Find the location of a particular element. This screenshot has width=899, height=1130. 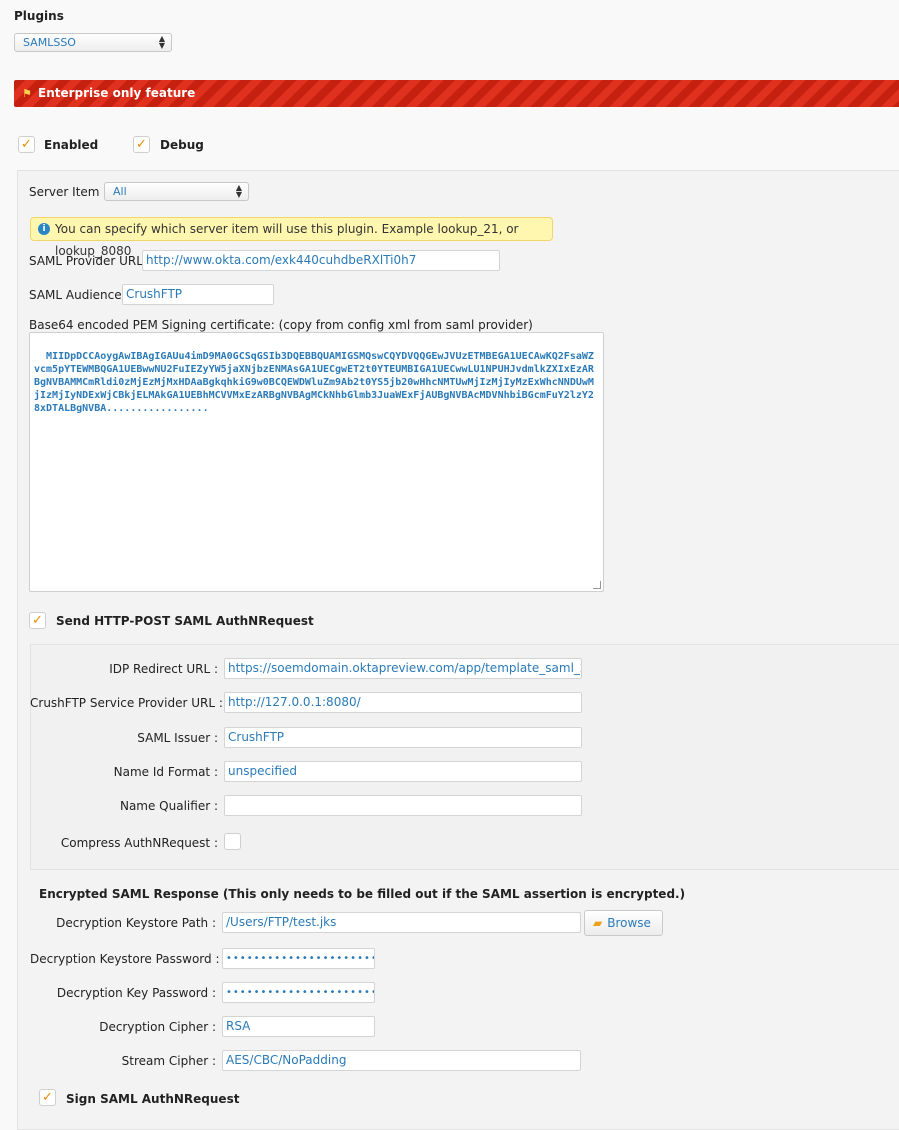

saml-audience-input: CrushFTP is located at coordinates (198, 294).